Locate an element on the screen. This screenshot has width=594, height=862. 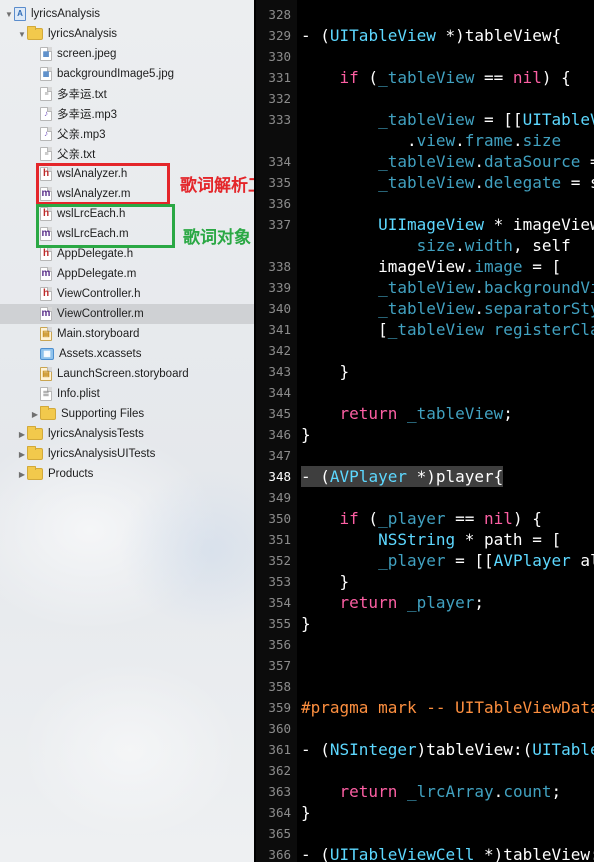
code-line: UIImageView * imageView is located at coordinates (447, 224).